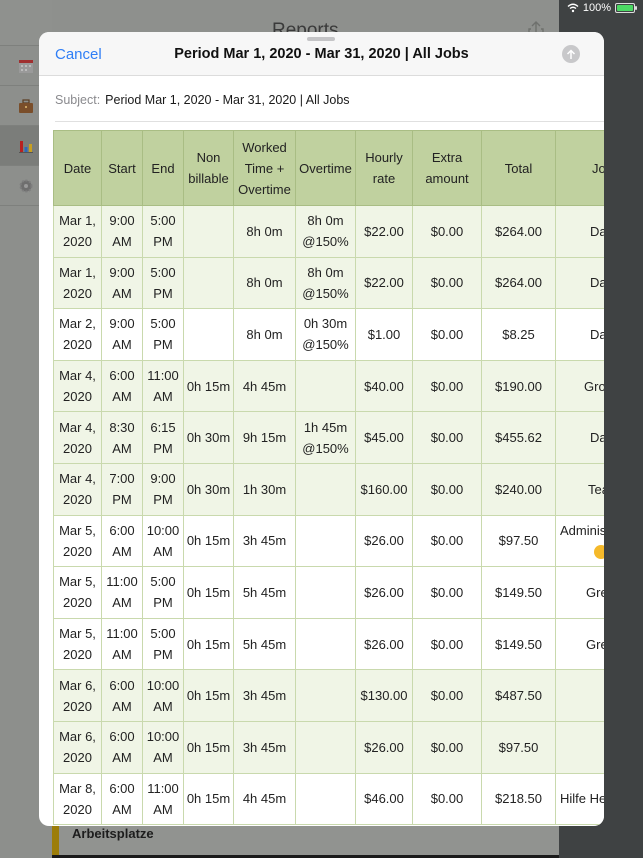  I want to click on column-header-worked-time: Worked Time + Overtime, so click(264, 168).